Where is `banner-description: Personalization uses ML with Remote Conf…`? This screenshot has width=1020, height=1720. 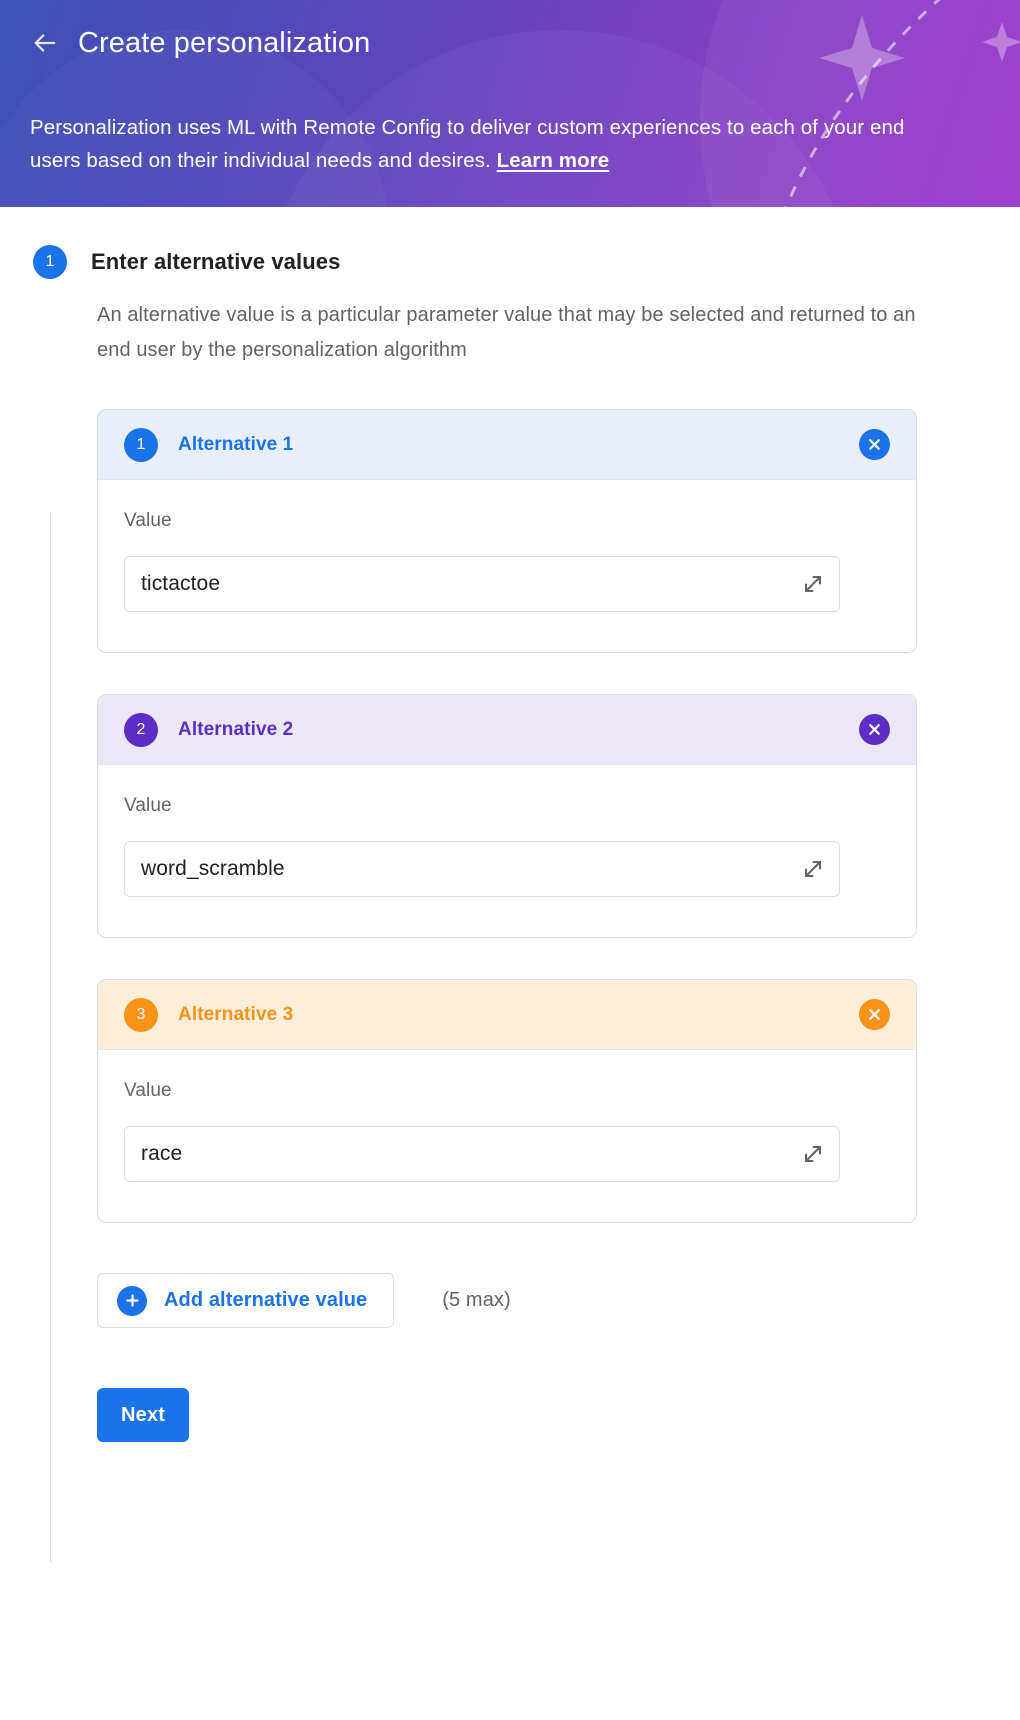 banner-description: Personalization uses ML with Remote Conf… is located at coordinates (470, 144).